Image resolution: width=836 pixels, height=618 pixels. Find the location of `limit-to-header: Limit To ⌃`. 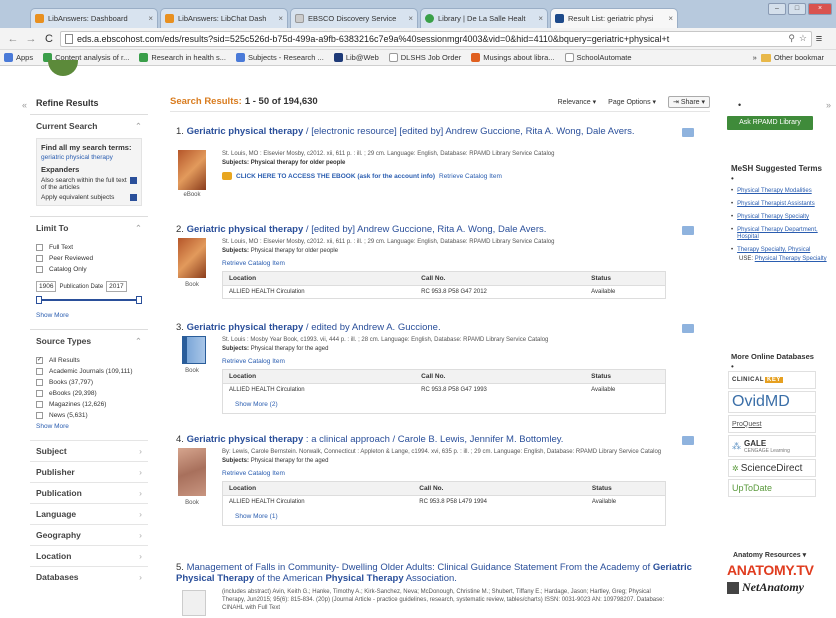

limit-to-header: Limit To ⌃ is located at coordinates (89, 228).